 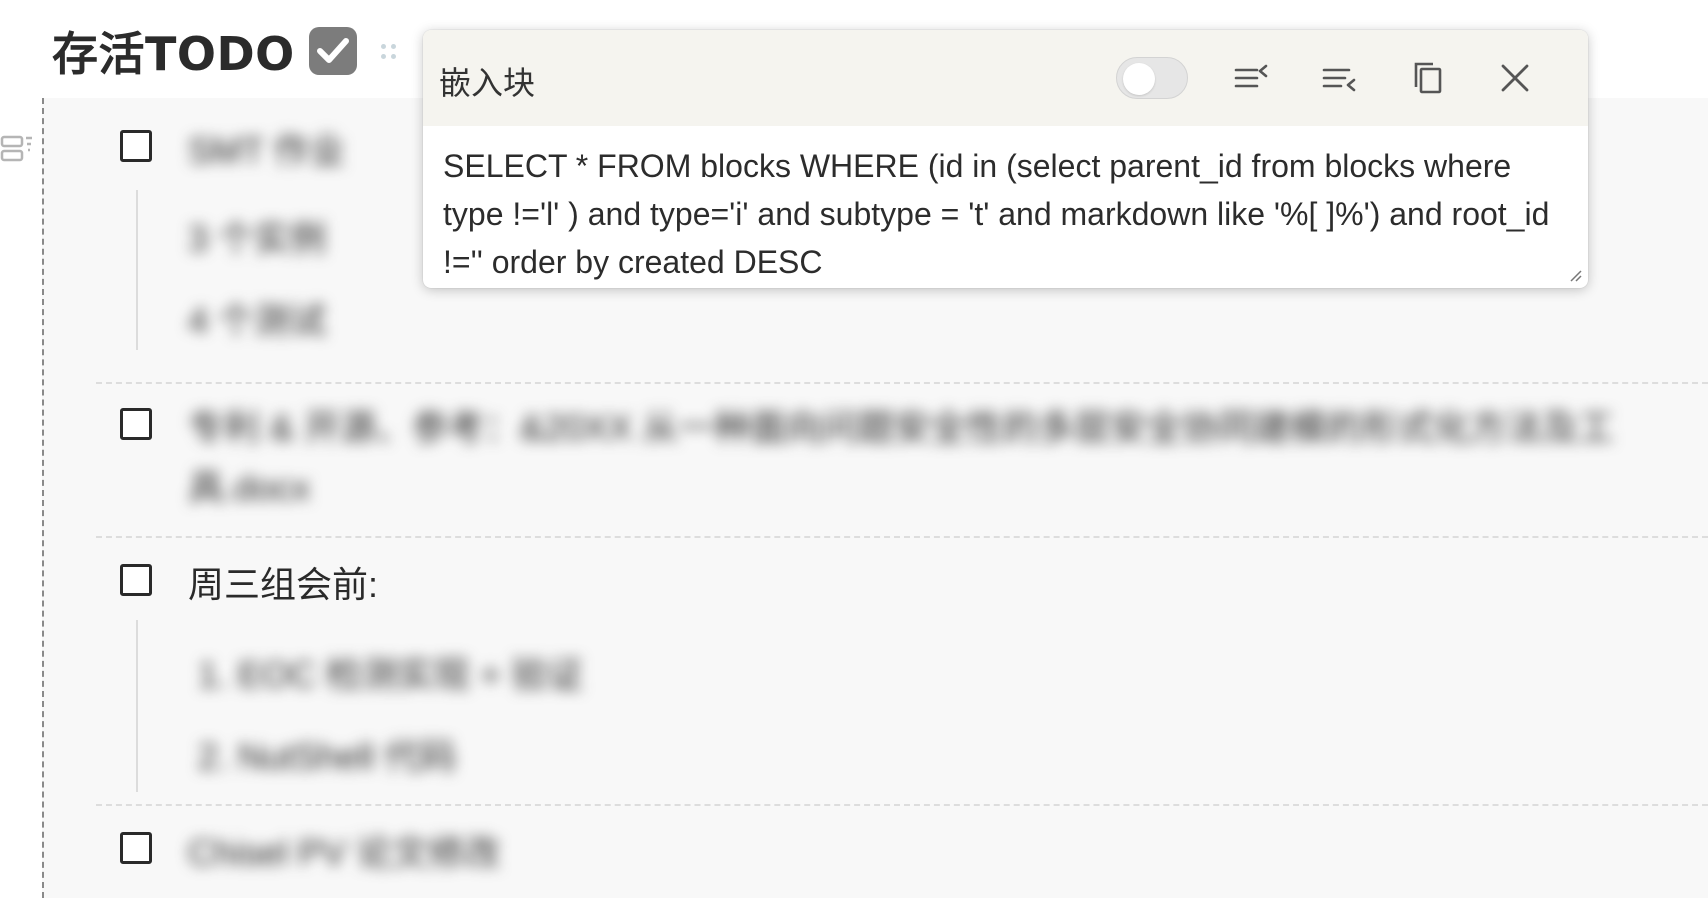 What do you see at coordinates (1339, 78) in the screenshot?
I see `expand-icon` at bounding box center [1339, 78].